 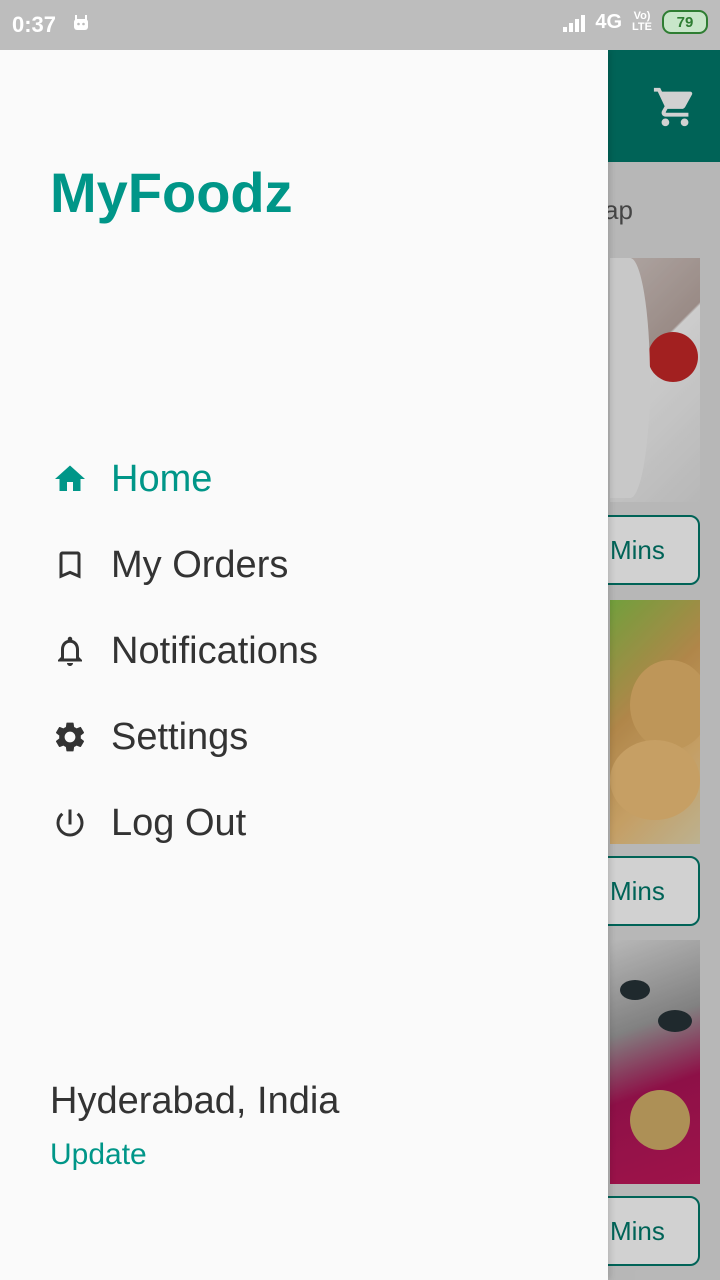 What do you see at coordinates (609, 21) in the screenshot?
I see `network-type: 4G` at bounding box center [609, 21].